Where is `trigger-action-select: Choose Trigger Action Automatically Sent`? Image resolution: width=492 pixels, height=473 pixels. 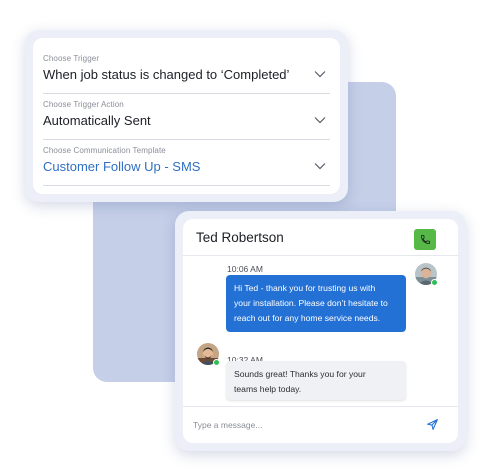 trigger-action-select: Choose Trigger Action Automatically Sent is located at coordinates (186, 117).